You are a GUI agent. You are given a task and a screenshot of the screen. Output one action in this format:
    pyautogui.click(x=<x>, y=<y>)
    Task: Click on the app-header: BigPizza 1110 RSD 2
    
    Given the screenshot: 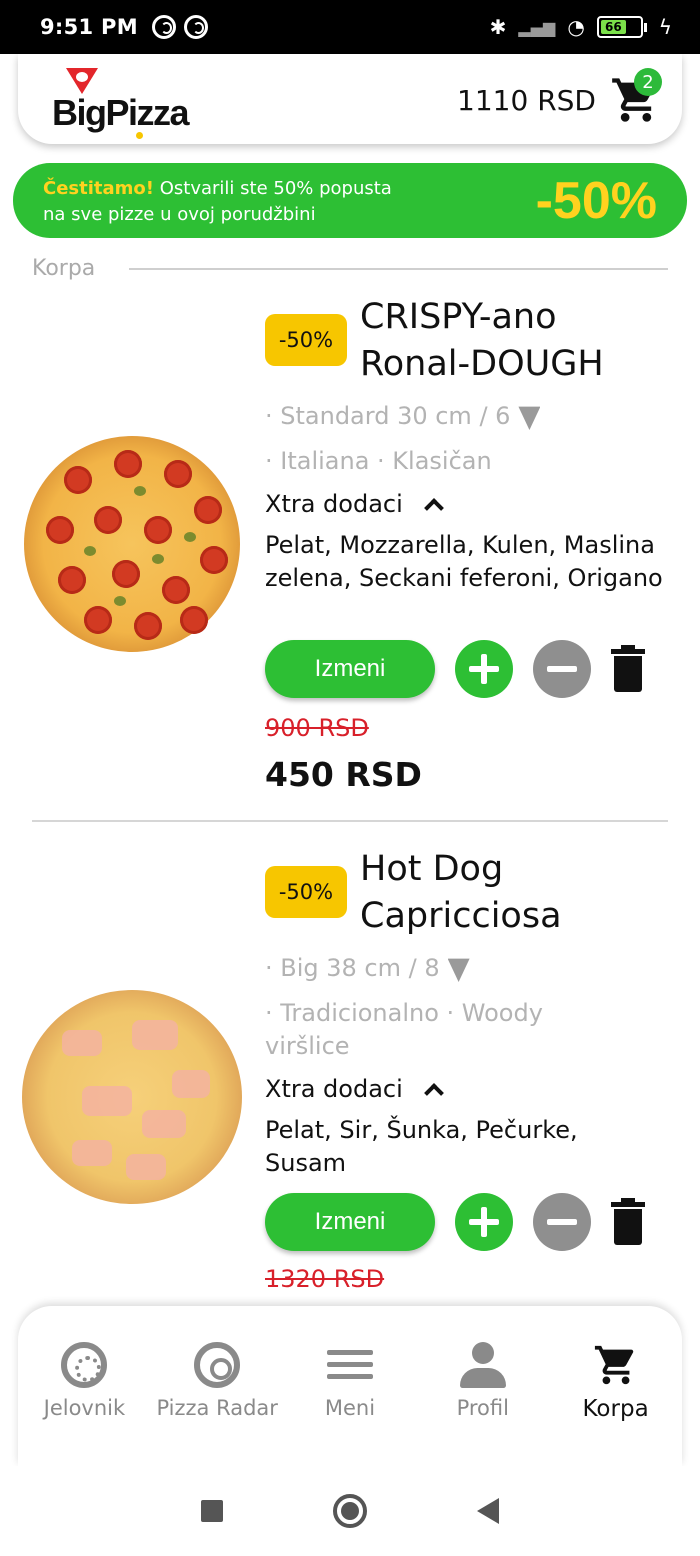 What is the action you would take?
    pyautogui.click(x=350, y=99)
    